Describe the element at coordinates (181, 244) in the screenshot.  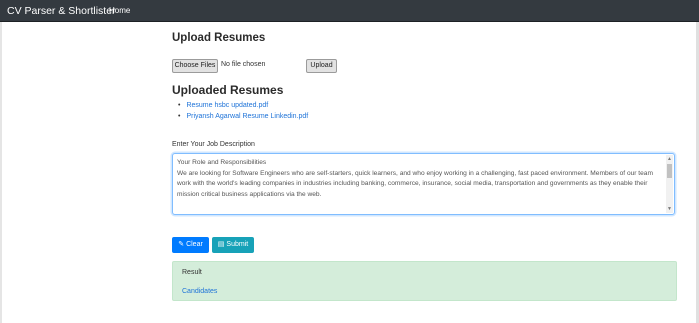
I see `eraser-icon: ✎` at that location.